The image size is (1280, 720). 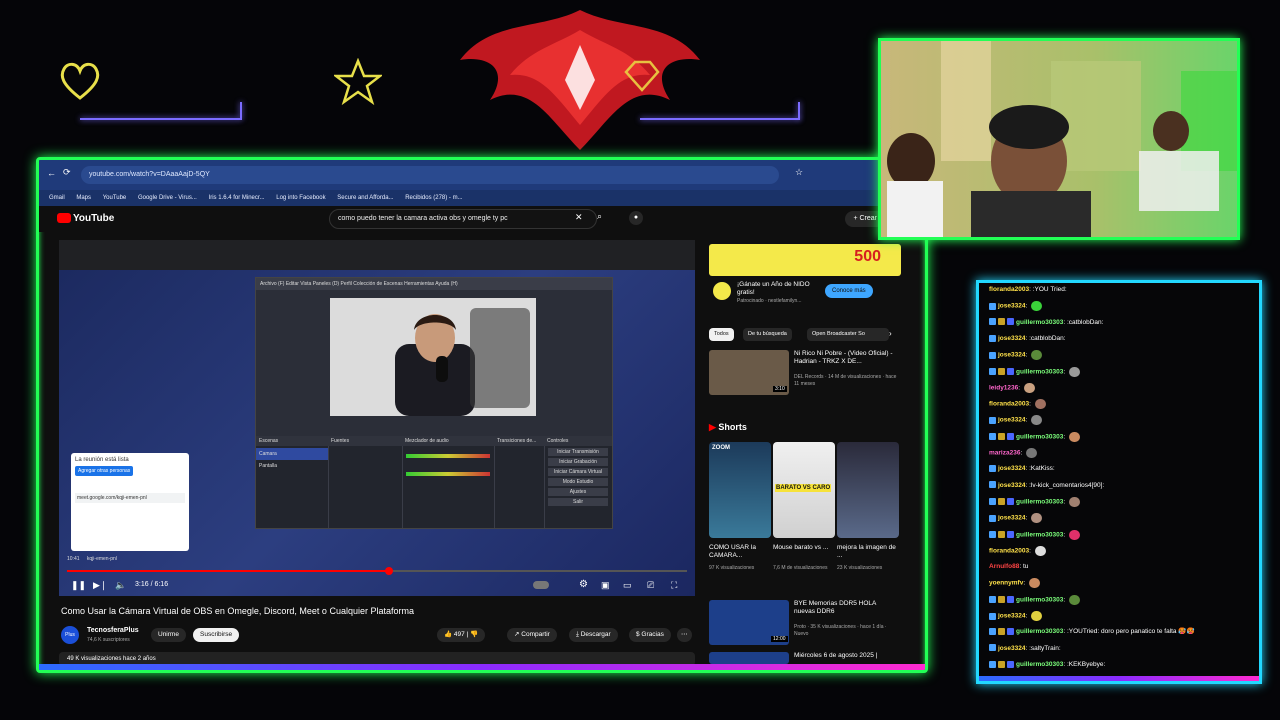 What do you see at coordinates (120, 585) in the screenshot?
I see `volume-icon: 🔈` at bounding box center [120, 585].